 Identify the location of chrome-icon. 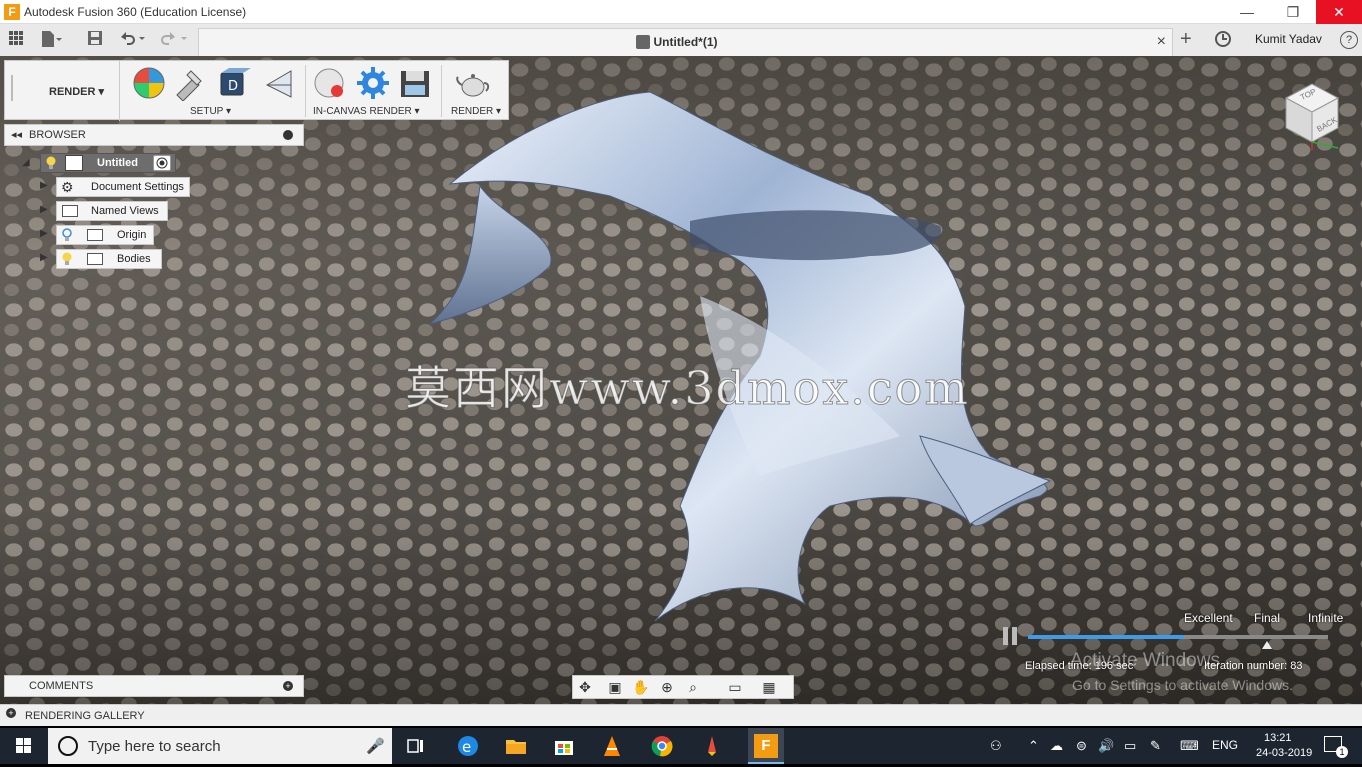
(662, 746).